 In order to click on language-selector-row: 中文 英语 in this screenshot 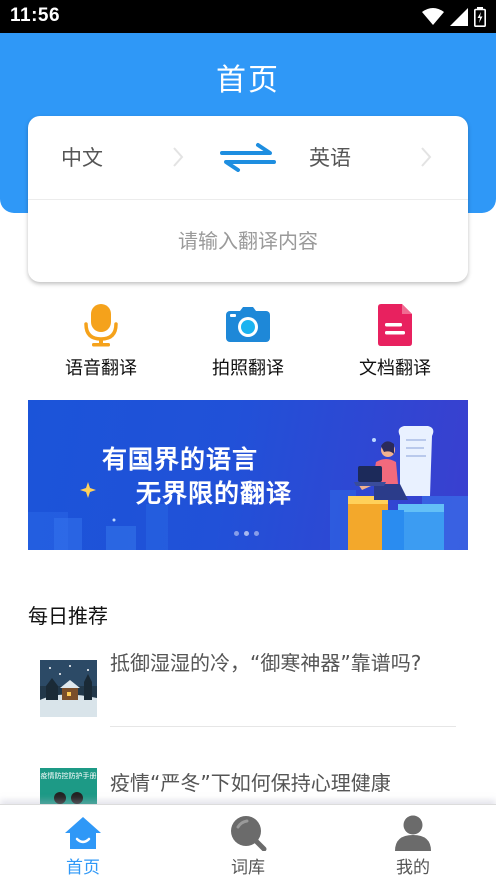, I will do `click(248, 158)`.